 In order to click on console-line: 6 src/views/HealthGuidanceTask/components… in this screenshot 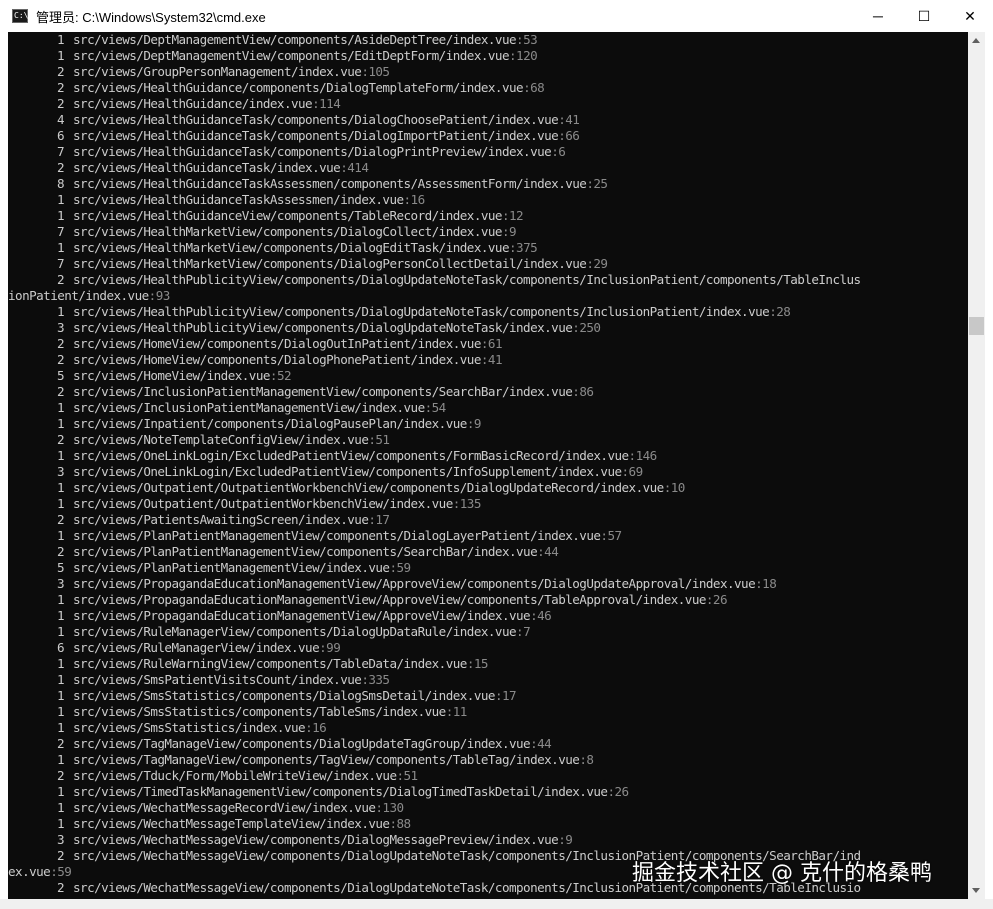, I will do `click(488, 136)`.